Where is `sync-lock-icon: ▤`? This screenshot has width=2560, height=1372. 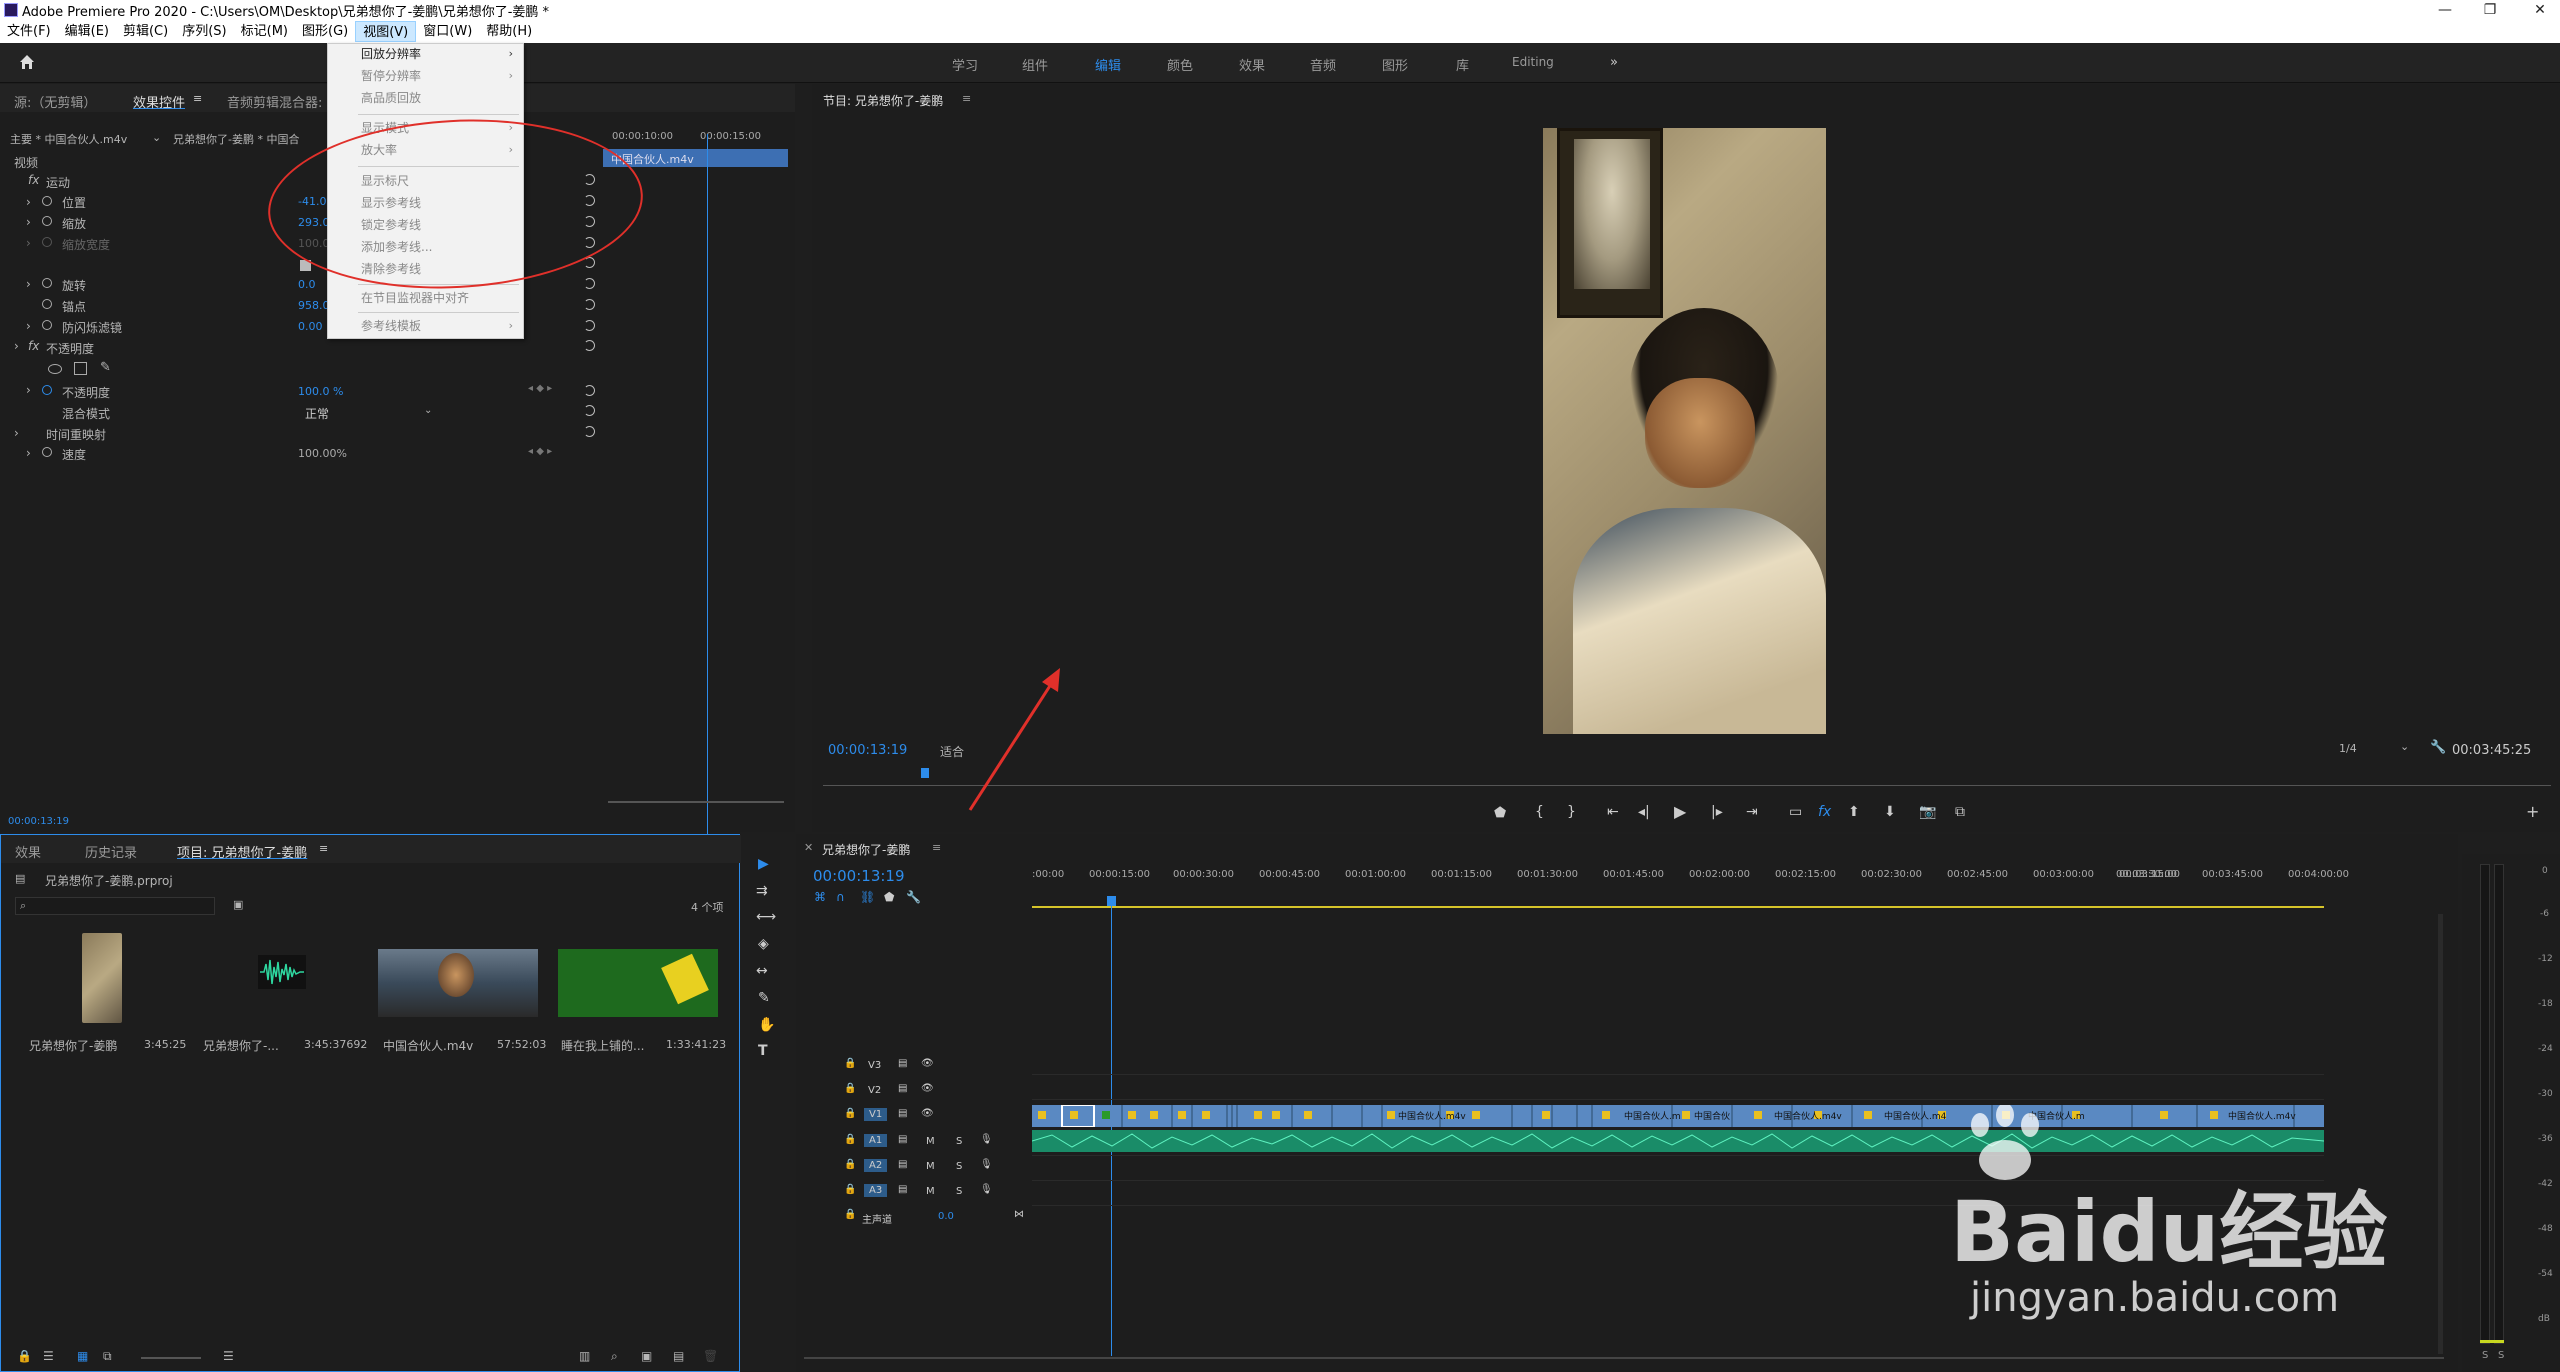
sync-lock-icon: ▤ is located at coordinates (902, 1164).